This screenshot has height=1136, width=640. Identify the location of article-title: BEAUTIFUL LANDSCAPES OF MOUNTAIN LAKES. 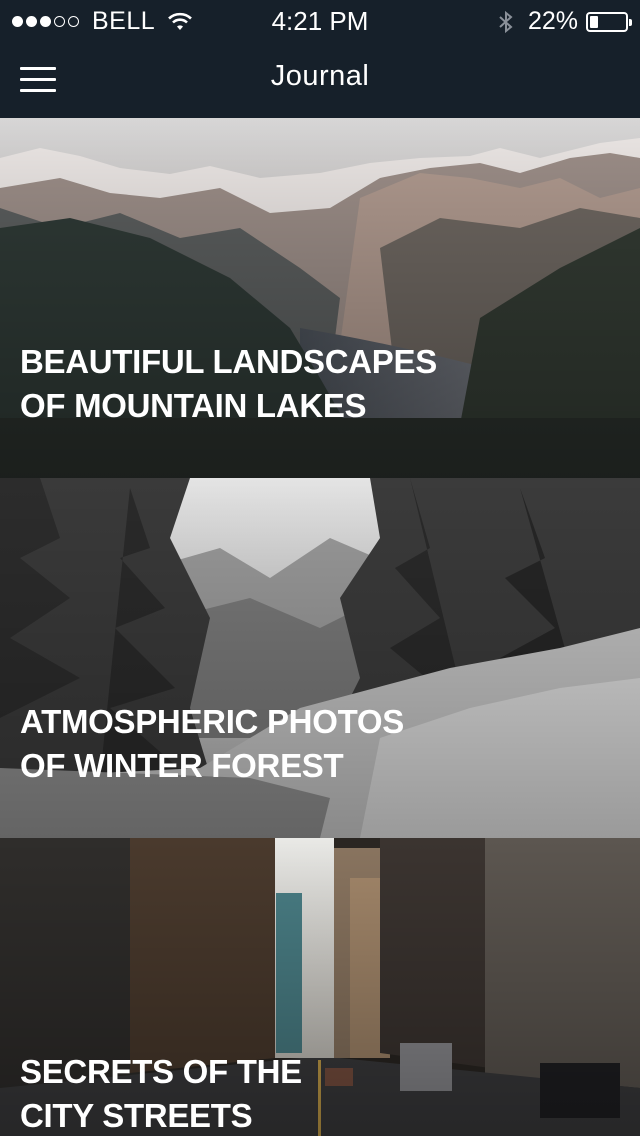
(228, 384).